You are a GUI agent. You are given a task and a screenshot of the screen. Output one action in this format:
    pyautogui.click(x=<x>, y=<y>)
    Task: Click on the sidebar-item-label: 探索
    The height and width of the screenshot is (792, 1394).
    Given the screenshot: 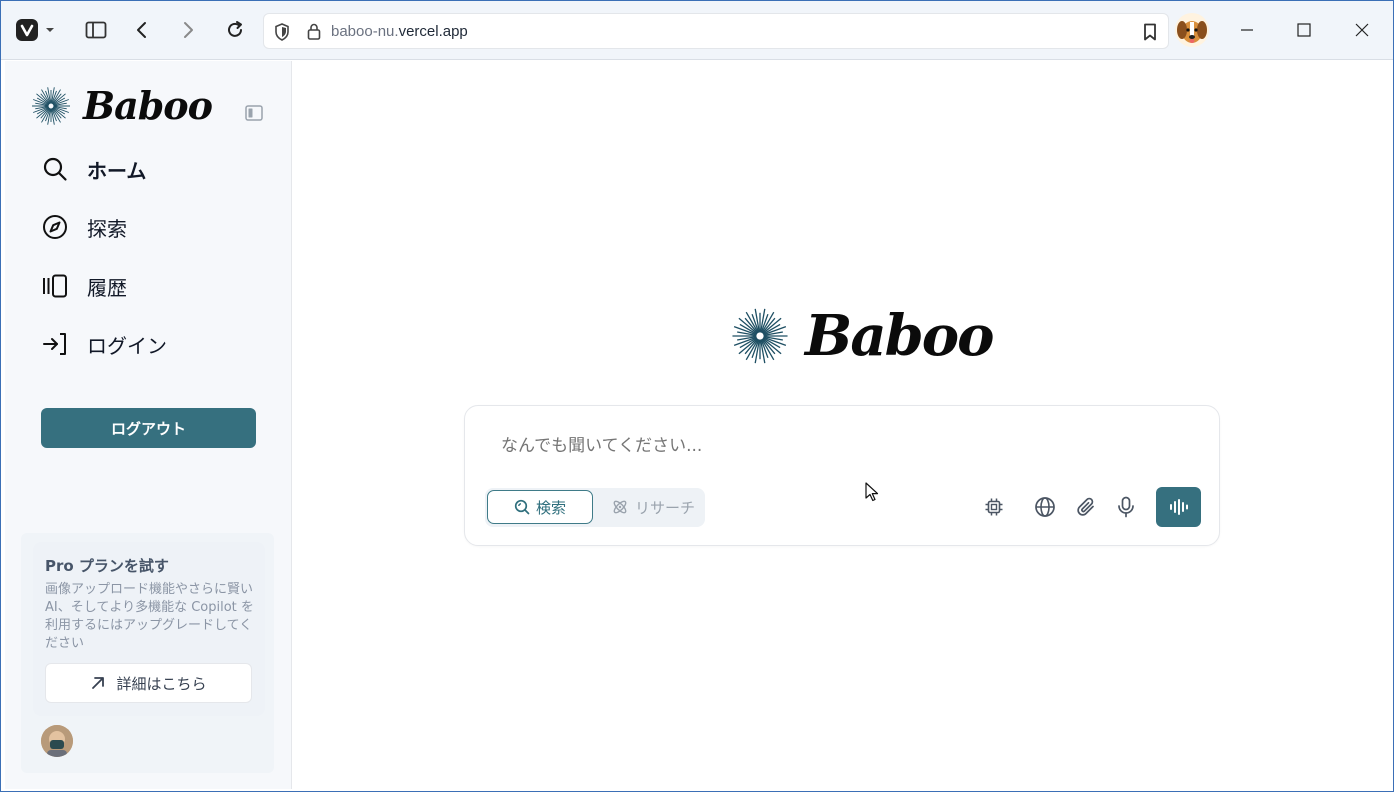 What is the action you would take?
    pyautogui.click(x=107, y=228)
    